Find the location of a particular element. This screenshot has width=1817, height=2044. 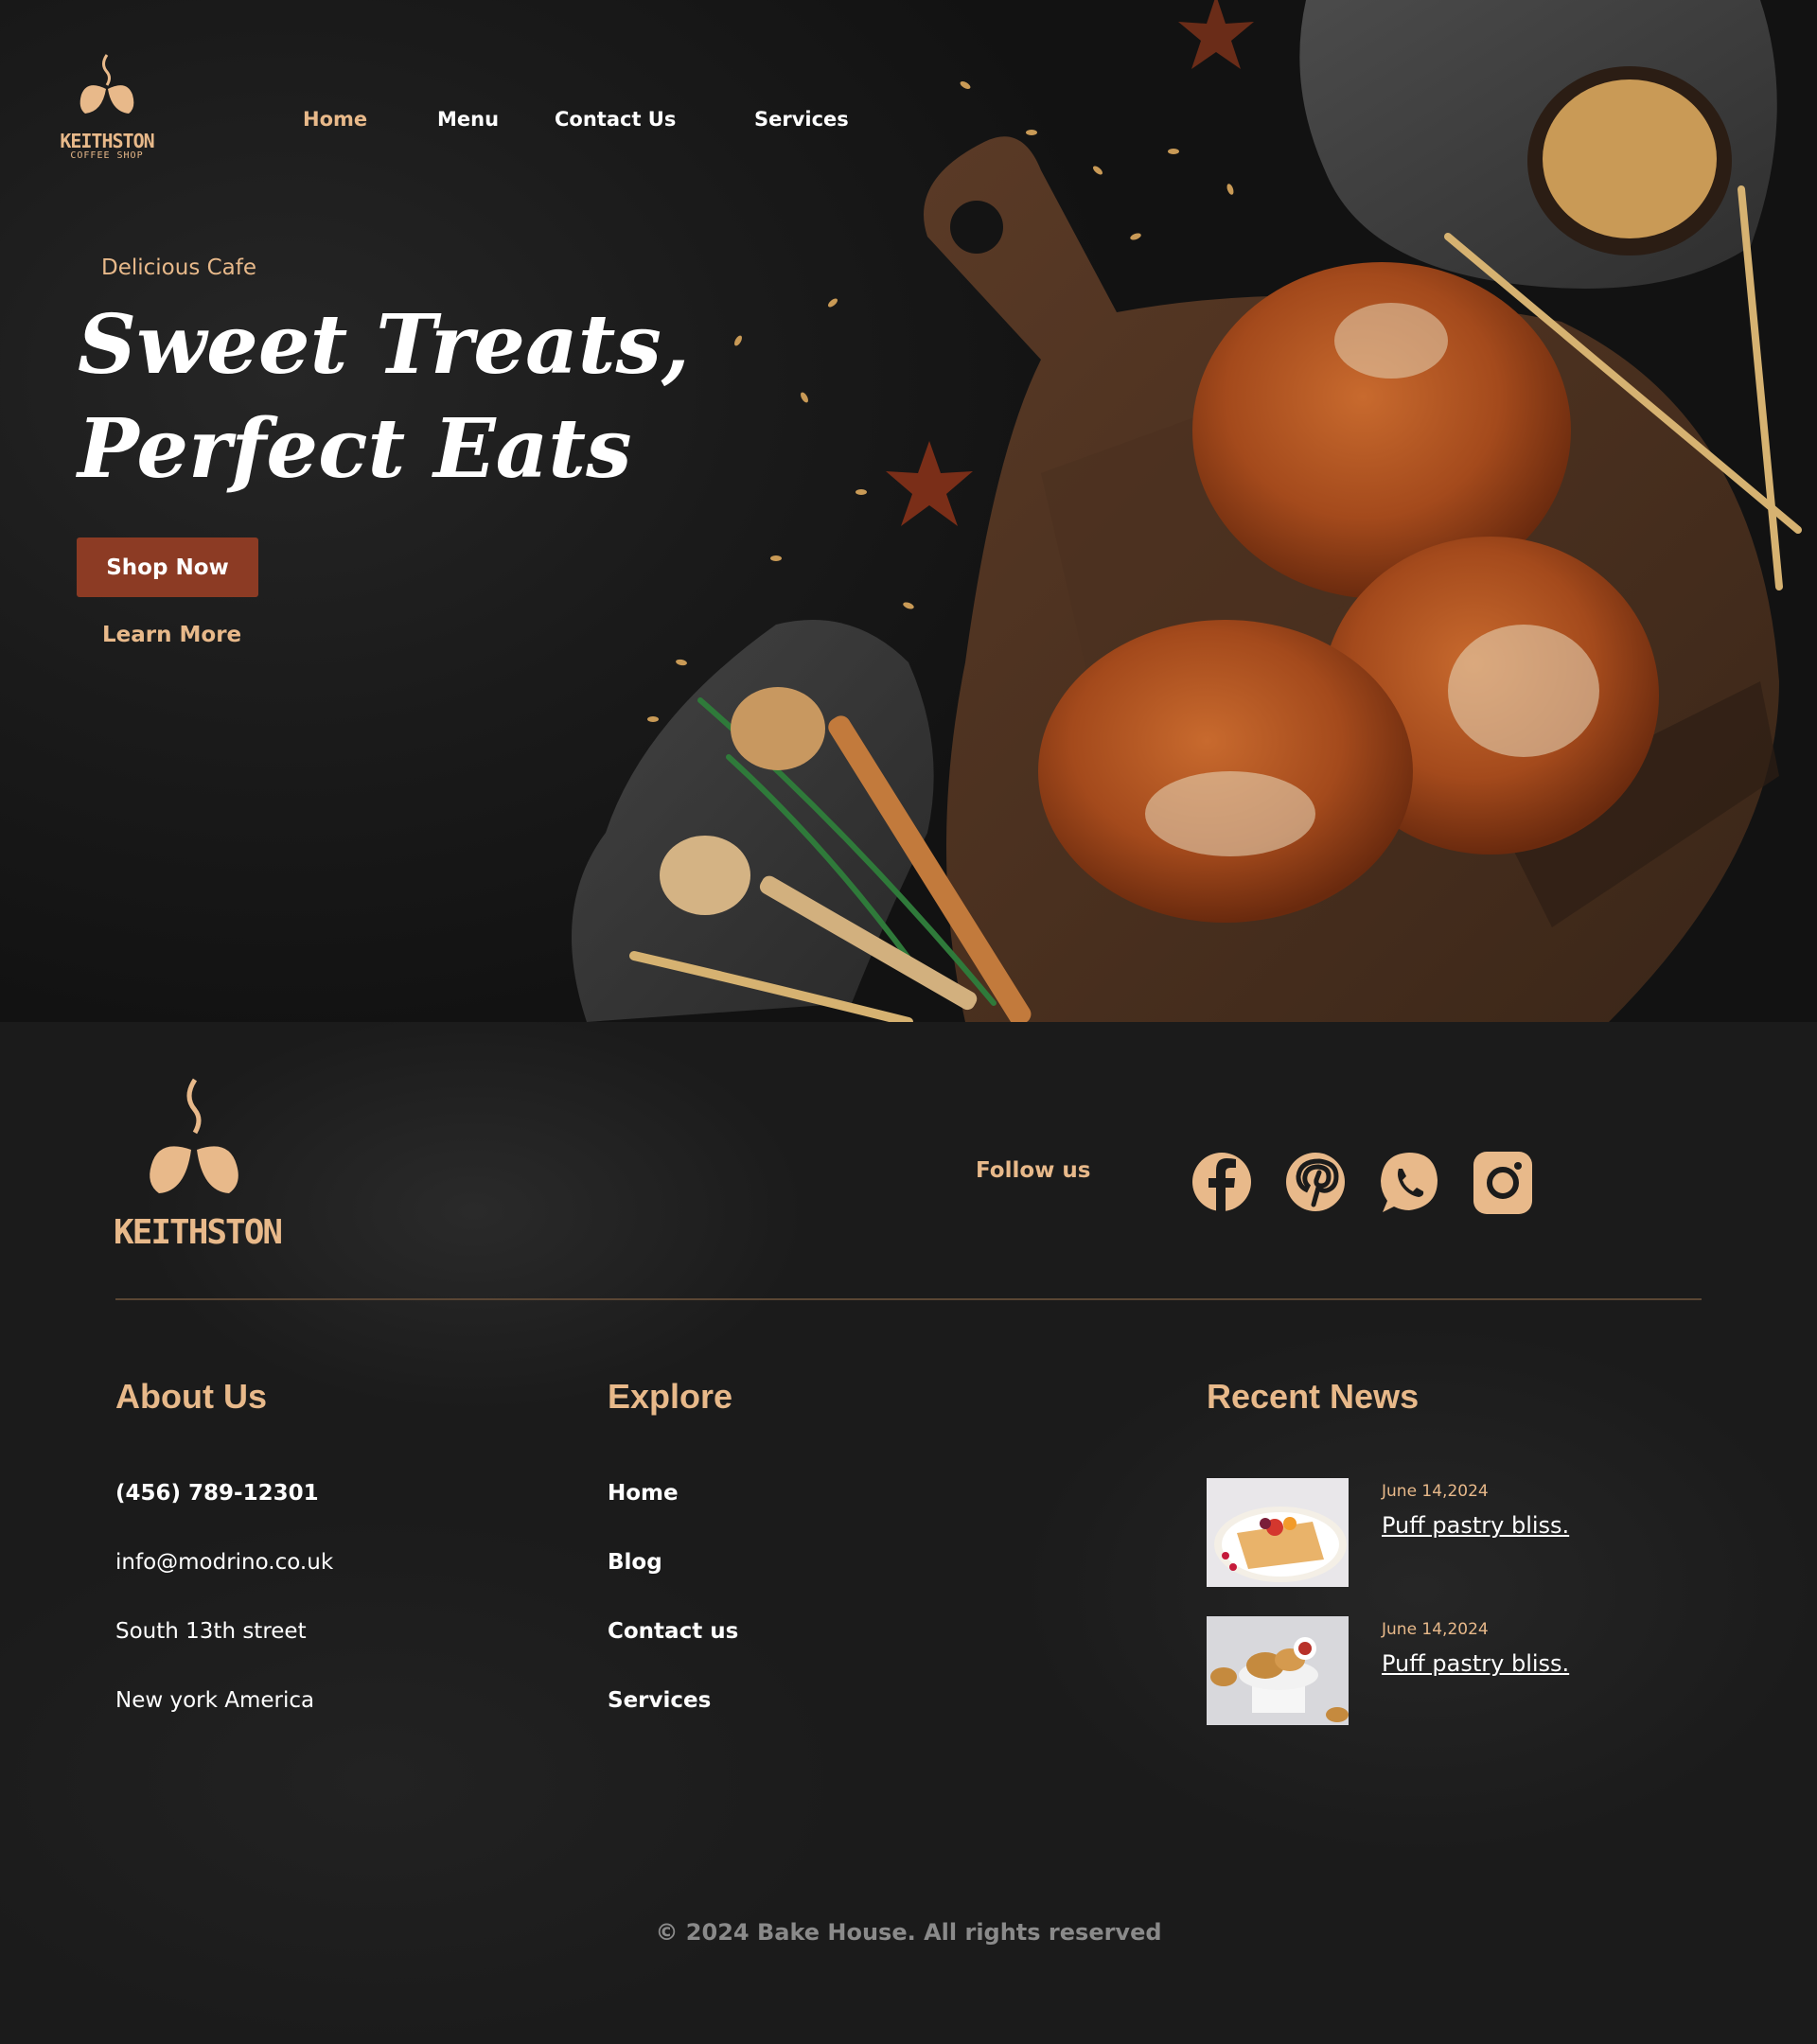

footer-link-home: Home is located at coordinates (643, 1493).